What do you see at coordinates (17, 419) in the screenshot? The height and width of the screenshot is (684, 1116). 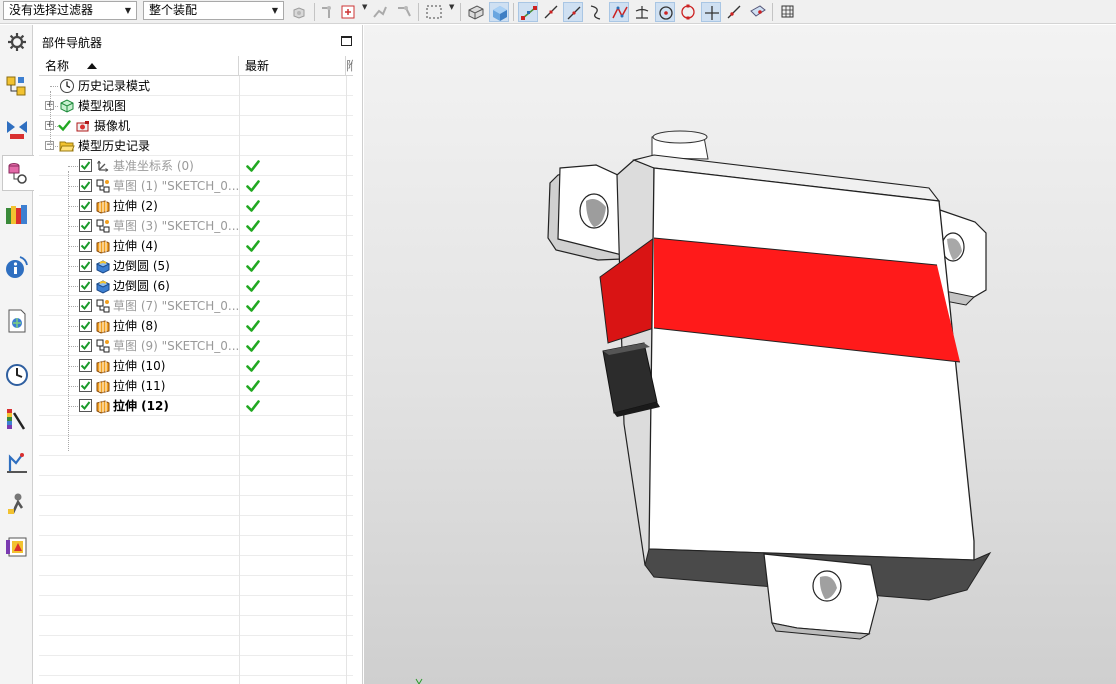 I see `system-materials-icon` at bounding box center [17, 419].